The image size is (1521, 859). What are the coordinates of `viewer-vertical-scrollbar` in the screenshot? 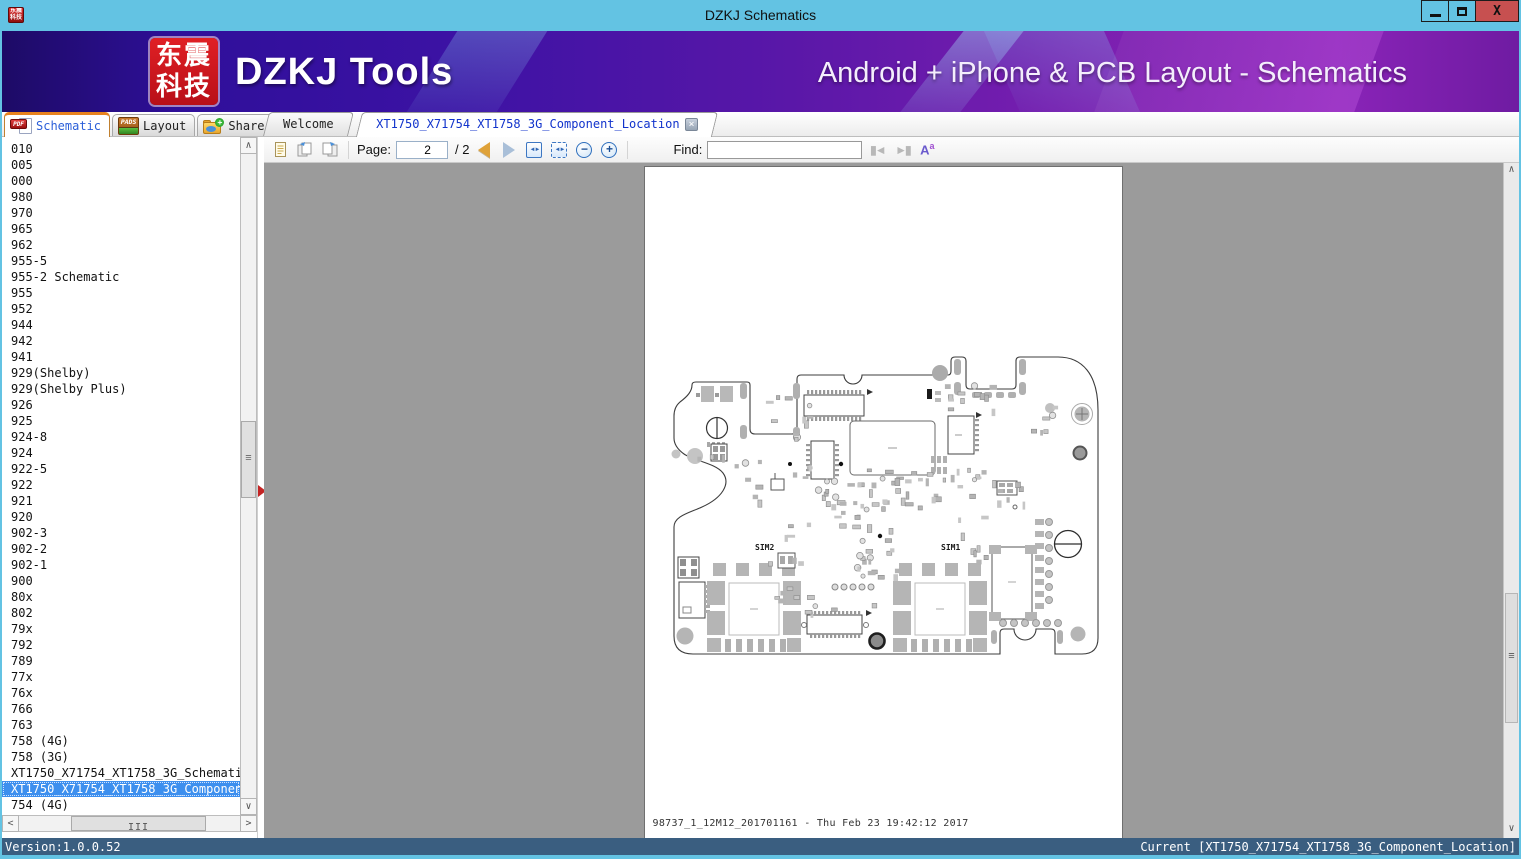 It's located at (1511, 500).